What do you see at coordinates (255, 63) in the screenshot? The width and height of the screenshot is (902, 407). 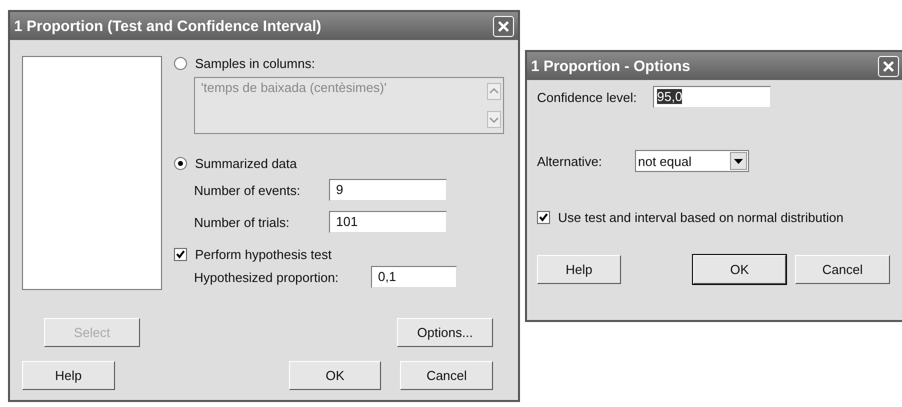 I see `radio-label: Samples in columns:` at bounding box center [255, 63].